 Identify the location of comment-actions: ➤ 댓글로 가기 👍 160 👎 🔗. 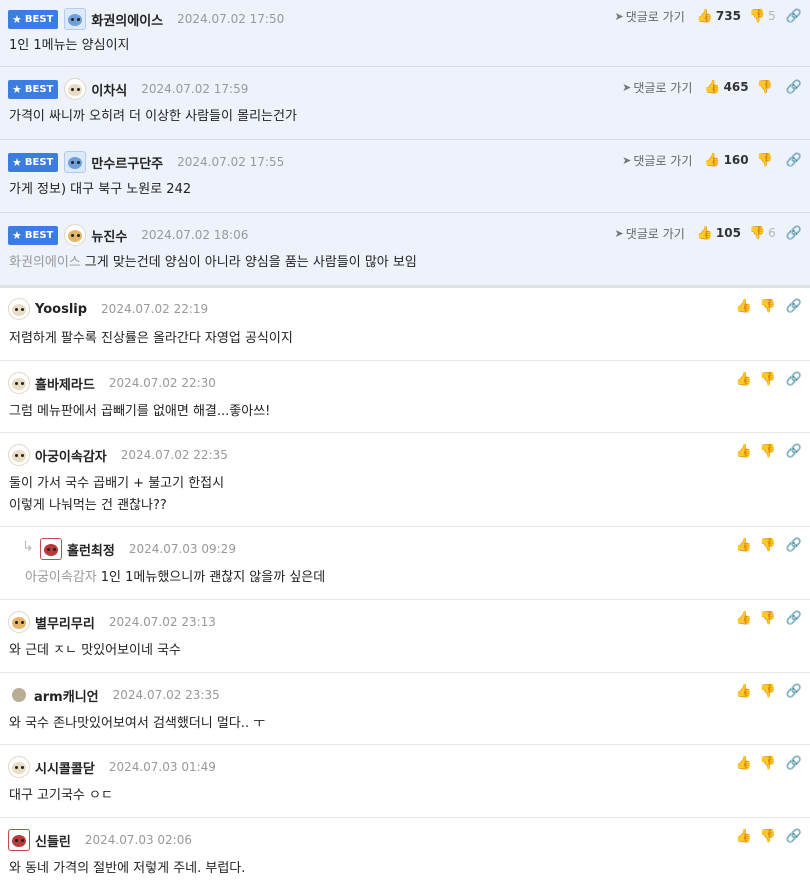
(712, 160).